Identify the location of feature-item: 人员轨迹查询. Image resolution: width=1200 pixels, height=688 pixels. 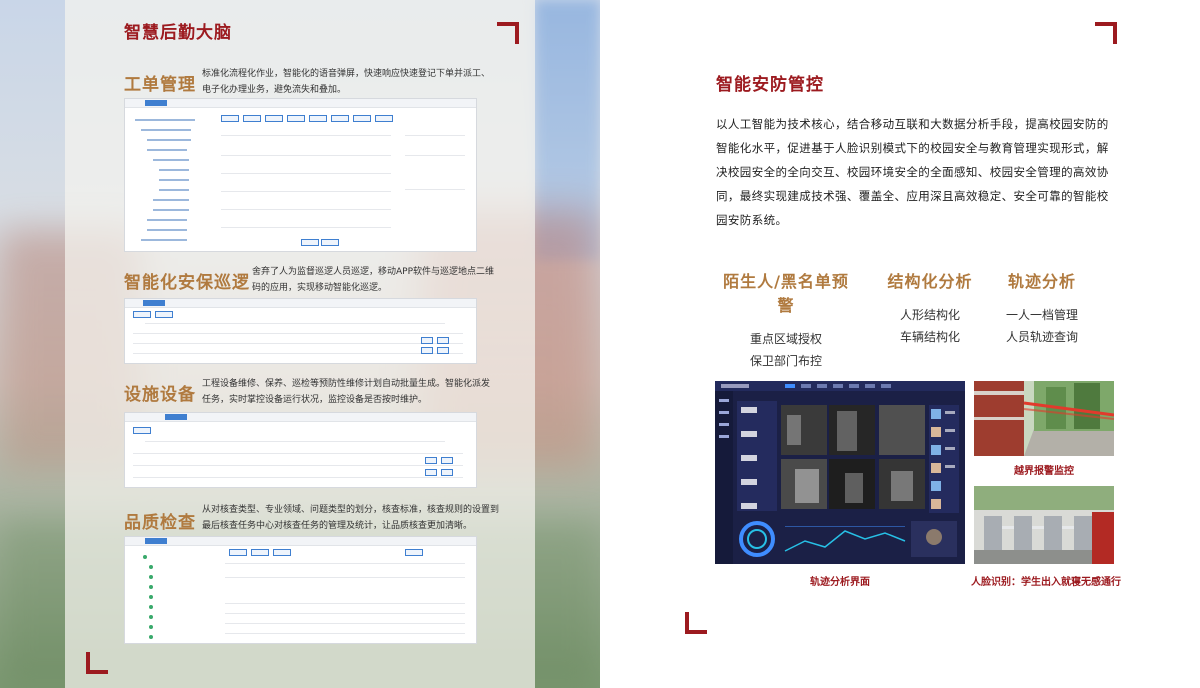
(1041, 337).